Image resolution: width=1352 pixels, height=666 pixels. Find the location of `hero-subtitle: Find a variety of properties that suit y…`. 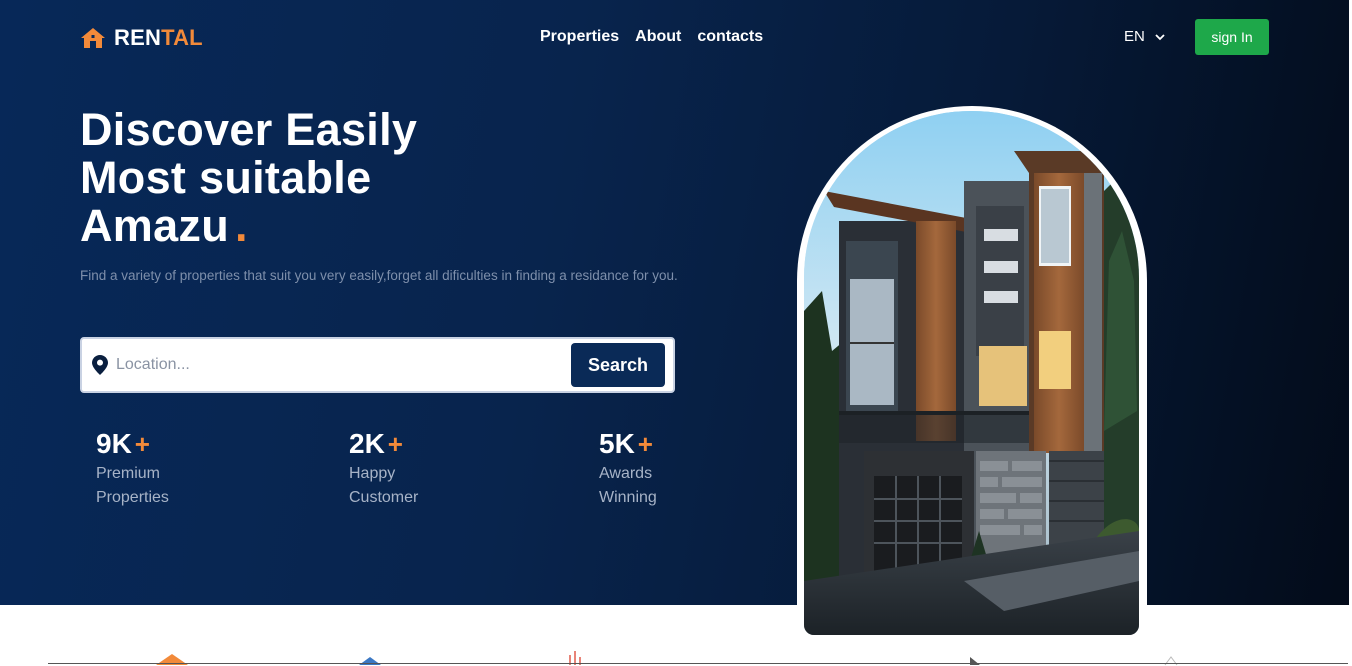

hero-subtitle: Find a variety of properties that suit y… is located at coordinates (379, 275).